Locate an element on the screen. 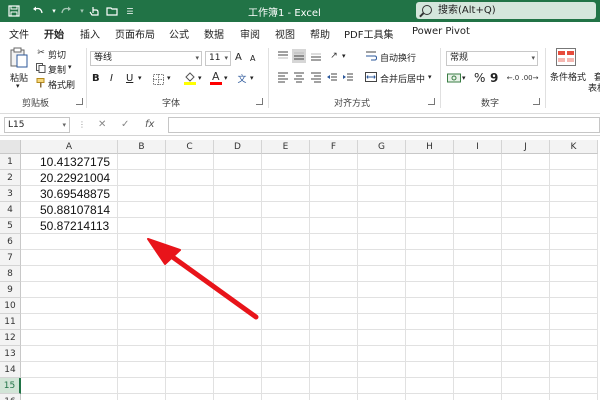 This screenshot has height=400, width=600. tab-formulas: 公式 is located at coordinates (179, 33).